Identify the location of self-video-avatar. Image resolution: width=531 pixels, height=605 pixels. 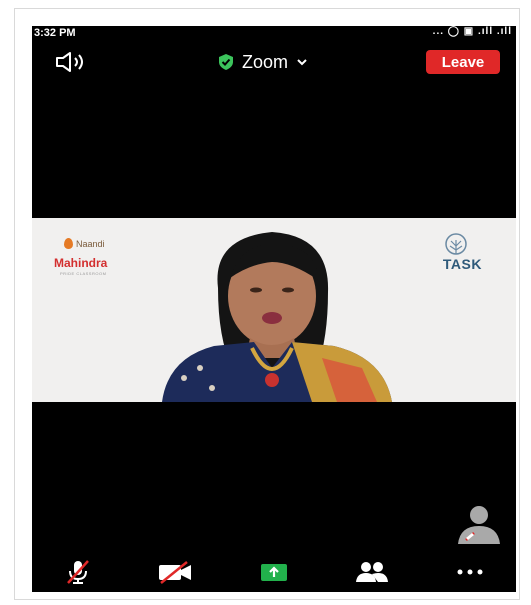
(479, 524).